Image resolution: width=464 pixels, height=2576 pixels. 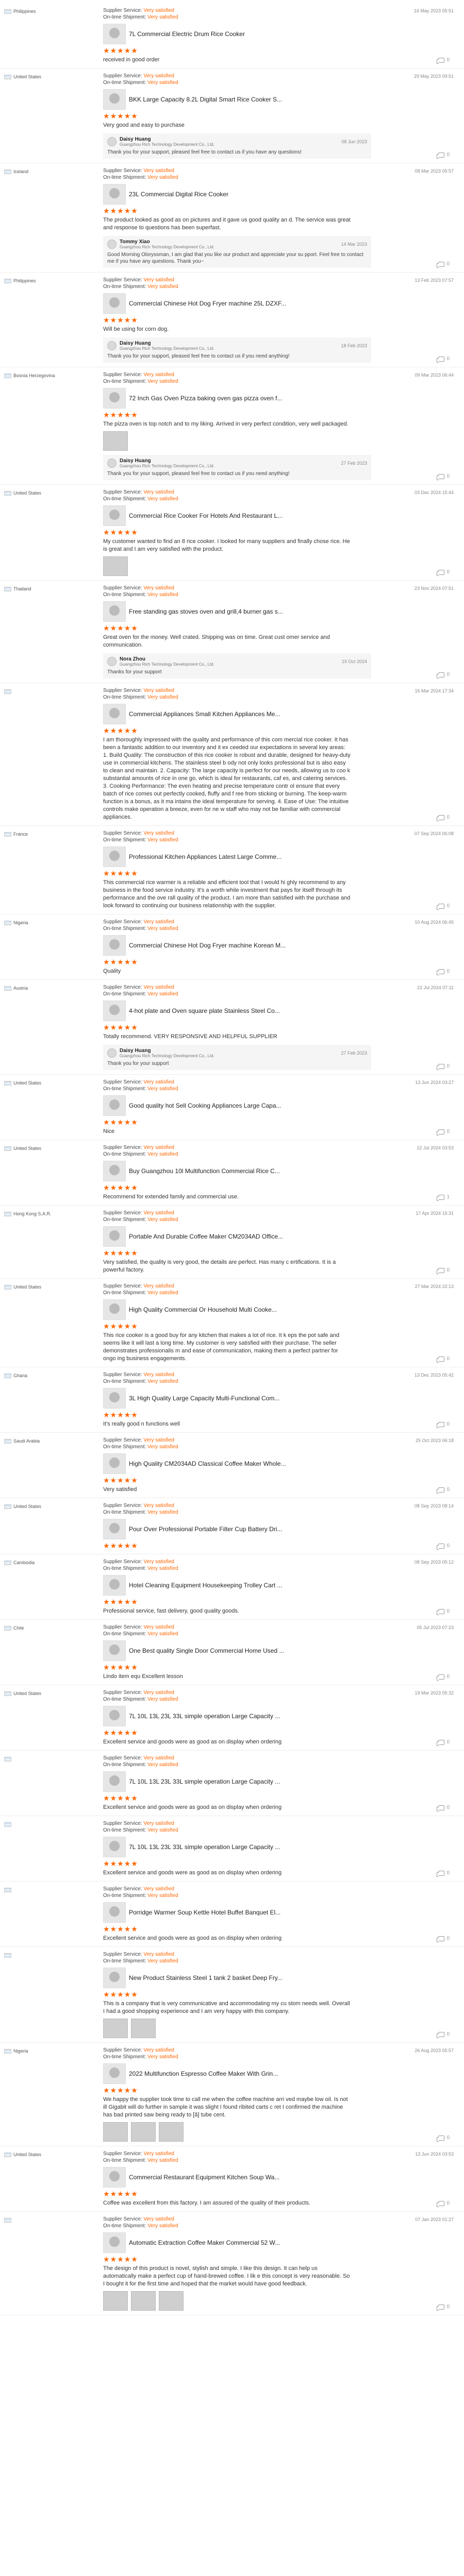 What do you see at coordinates (443, 1197) in the screenshot?
I see `helpful-button: 1` at bounding box center [443, 1197].